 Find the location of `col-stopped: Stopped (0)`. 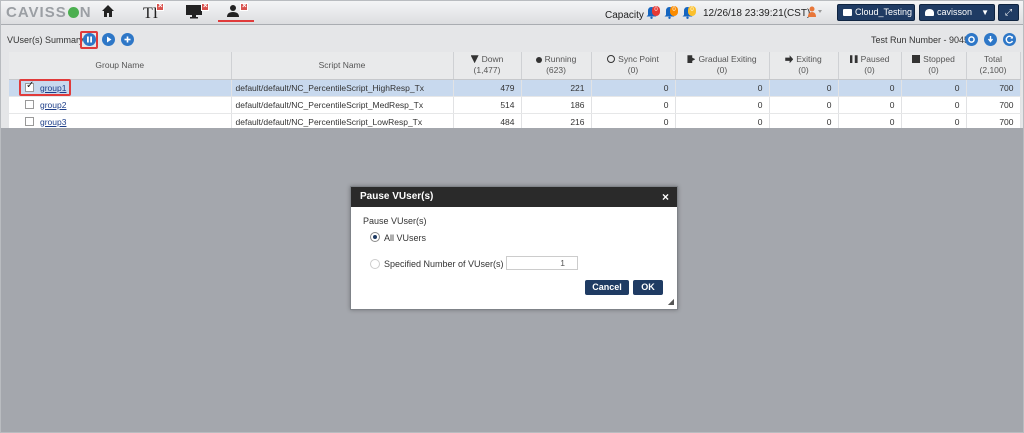

col-stopped: Stopped (0) is located at coordinates (934, 66).